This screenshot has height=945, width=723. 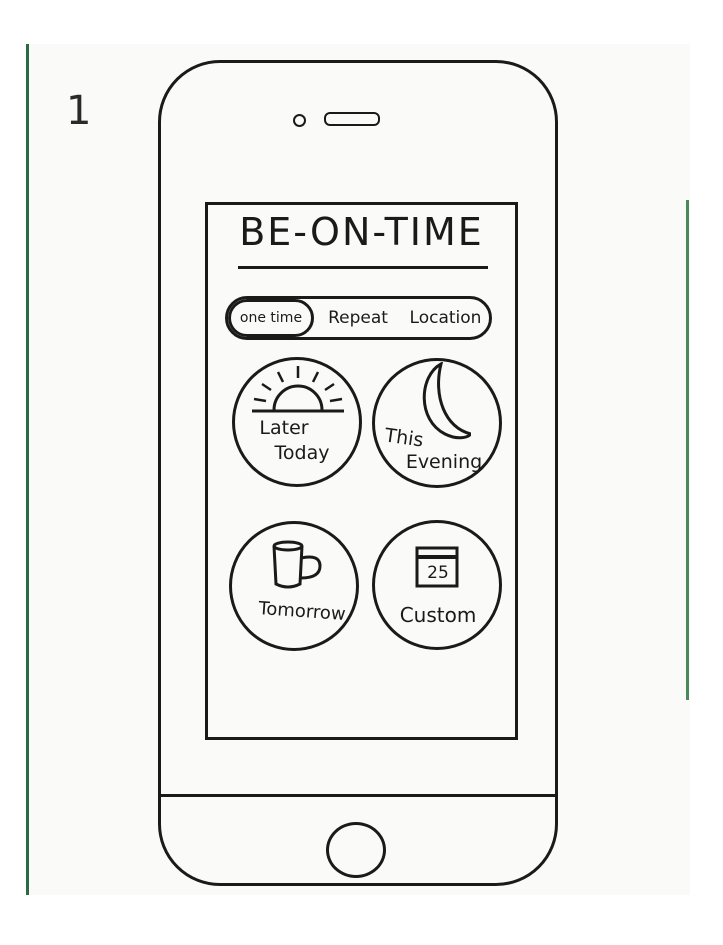 I want to click on sunrise-icon, so click(x=298, y=389).